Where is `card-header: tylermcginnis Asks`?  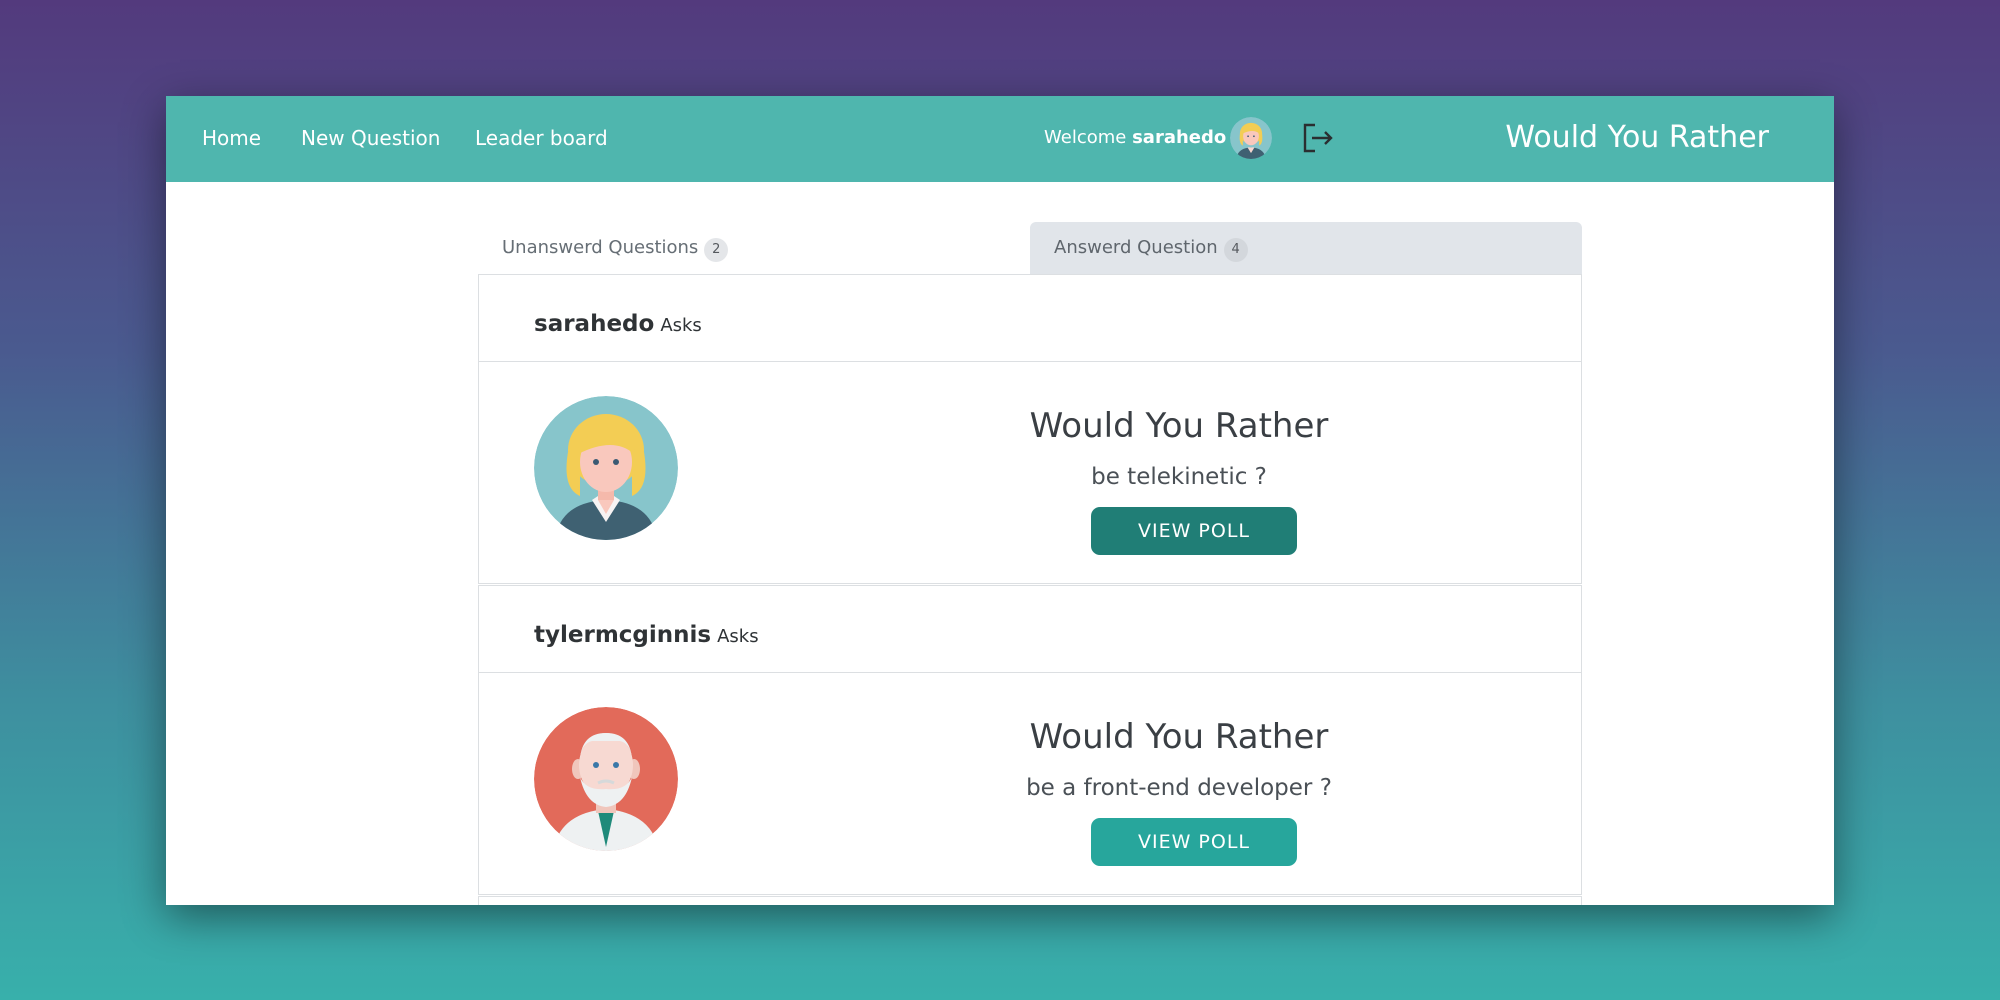
card-header: tylermcginnis Asks is located at coordinates (1030, 629).